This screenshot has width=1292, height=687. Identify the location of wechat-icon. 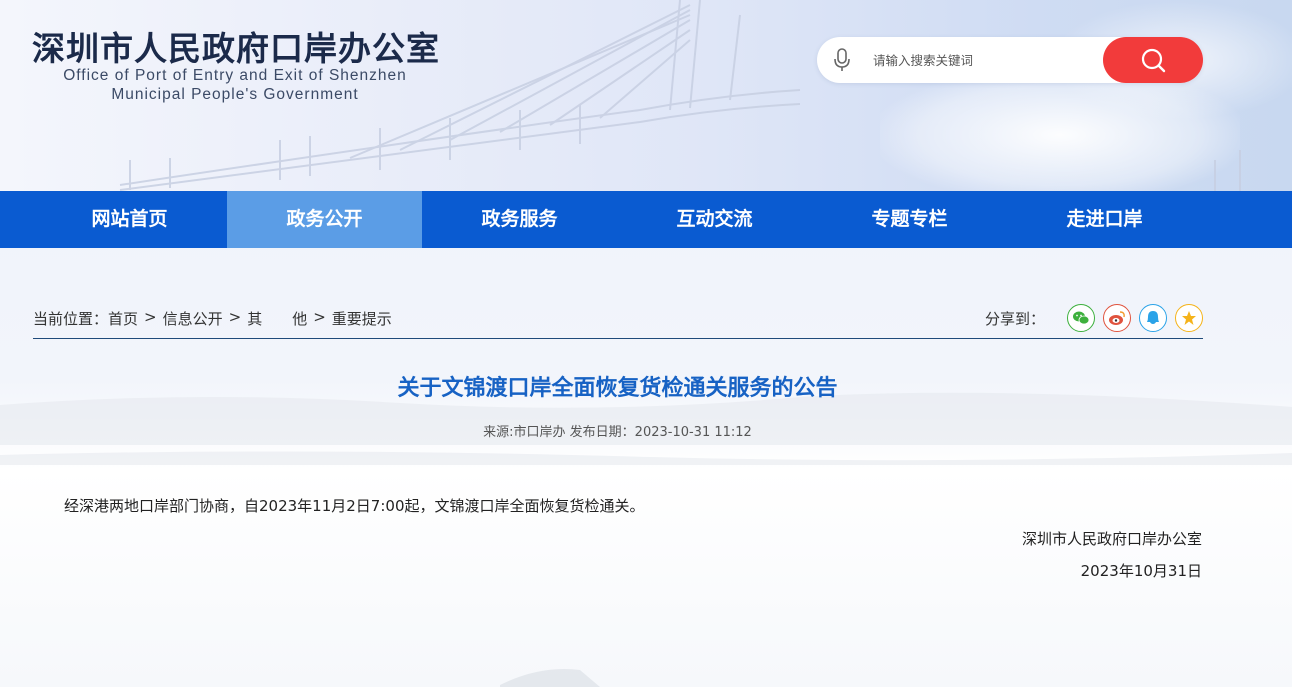
(1081, 318).